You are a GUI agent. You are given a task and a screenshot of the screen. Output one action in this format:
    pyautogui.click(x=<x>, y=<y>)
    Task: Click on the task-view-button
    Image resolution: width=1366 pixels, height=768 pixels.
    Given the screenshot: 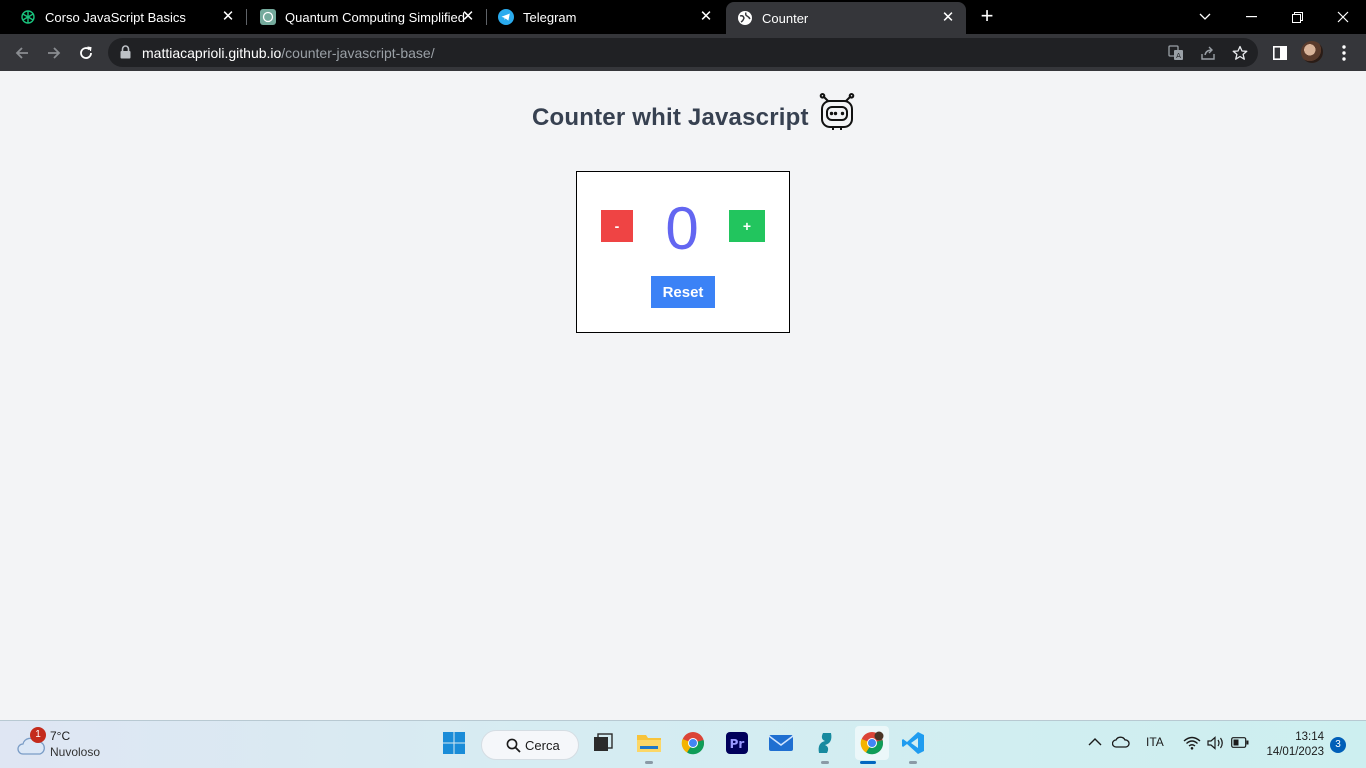 What is the action you would take?
    pyautogui.click(x=603, y=743)
    